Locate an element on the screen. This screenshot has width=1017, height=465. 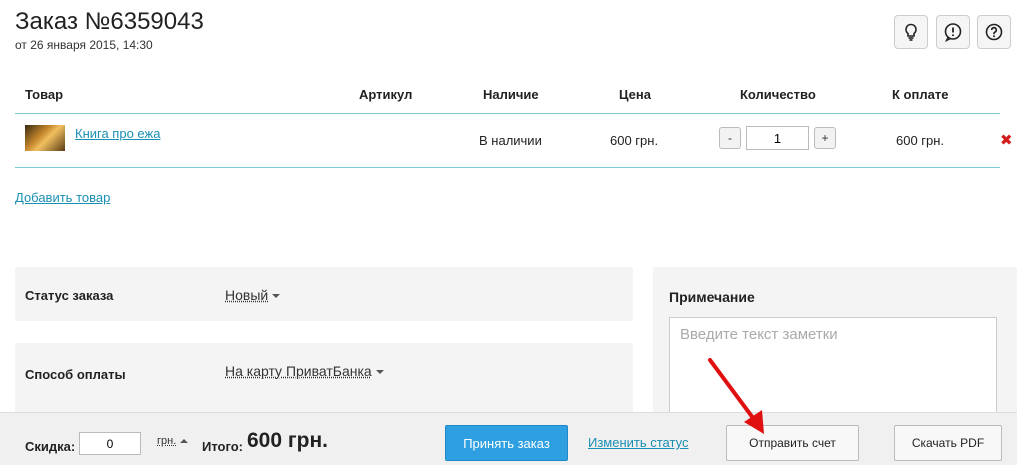
payment-method-dropdown: На карту ПриватБанка is located at coordinates (304, 371).